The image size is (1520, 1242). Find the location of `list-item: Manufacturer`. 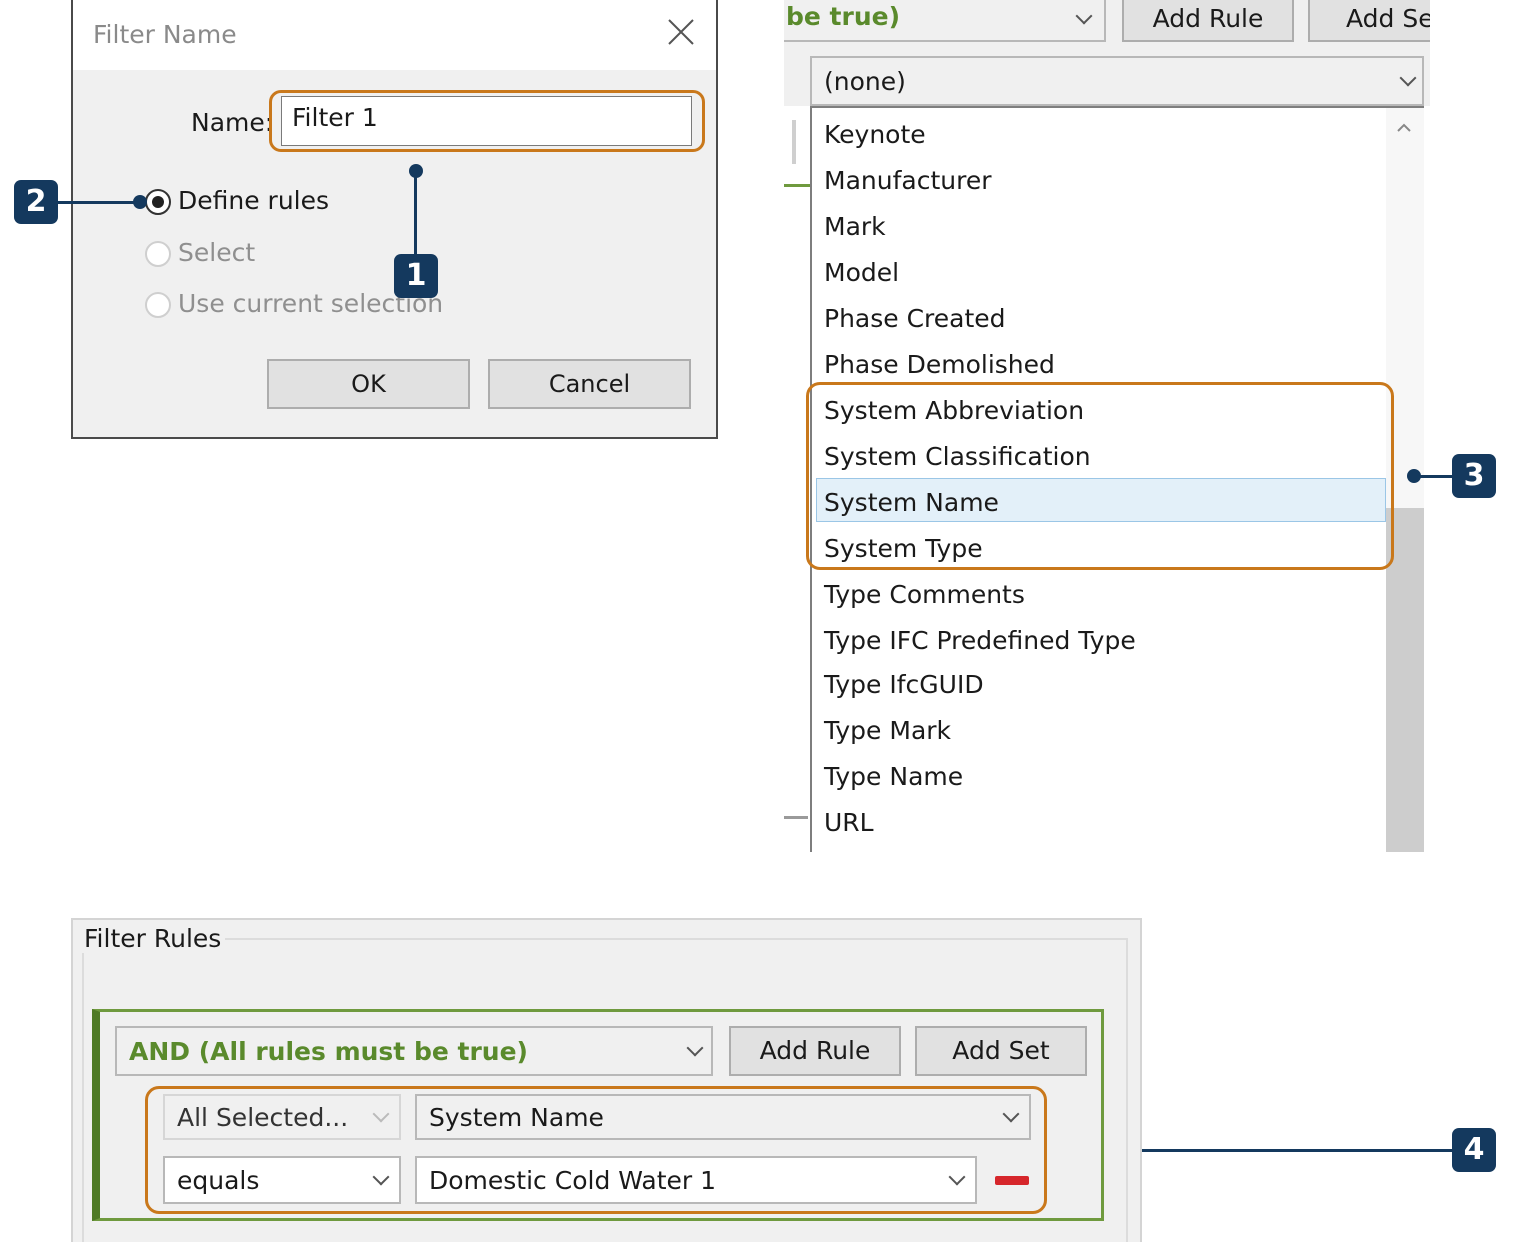

list-item: Manufacturer is located at coordinates (907, 181).